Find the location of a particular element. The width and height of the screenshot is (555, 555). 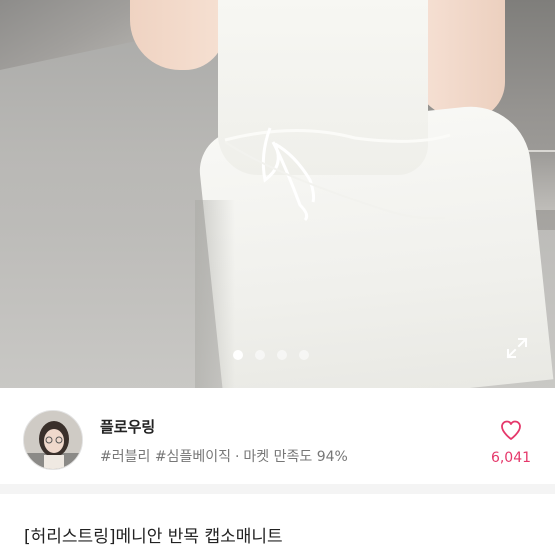

model-arm-left is located at coordinates (177, 35).